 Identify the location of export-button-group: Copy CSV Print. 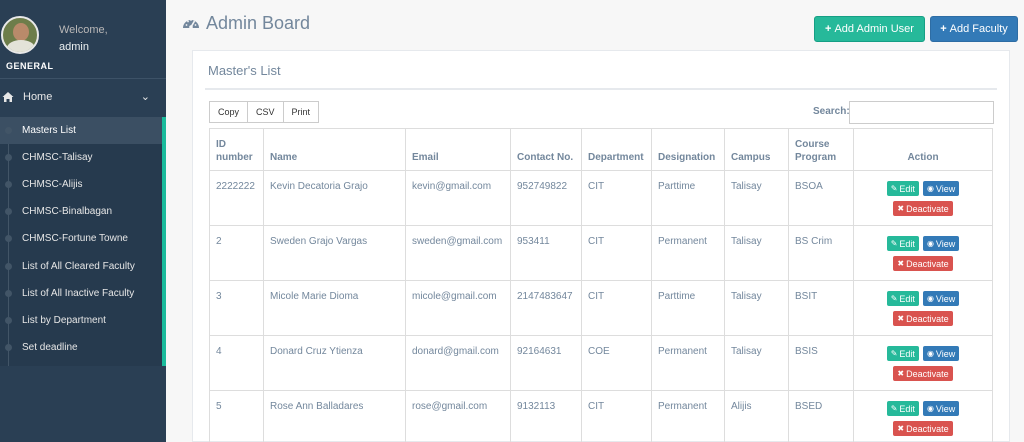
(264, 112).